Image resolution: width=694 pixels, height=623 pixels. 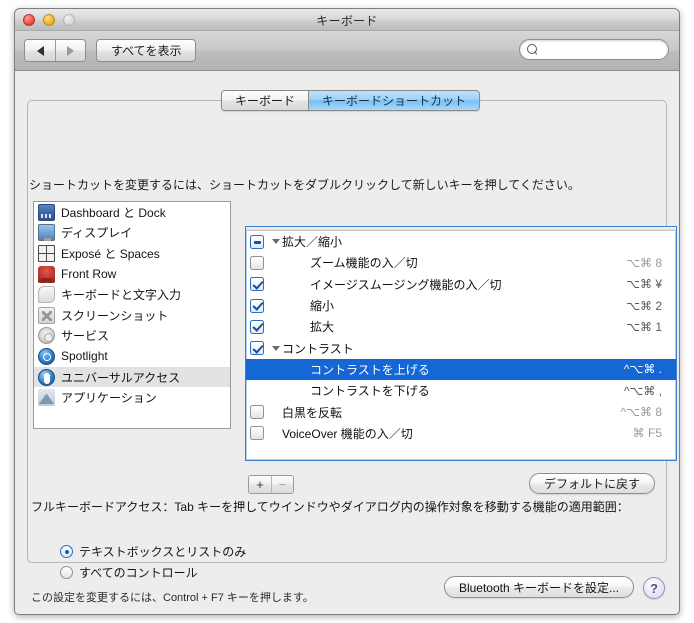 I want to click on sidebar-item-display: ディスプレイ, so click(x=132, y=233).